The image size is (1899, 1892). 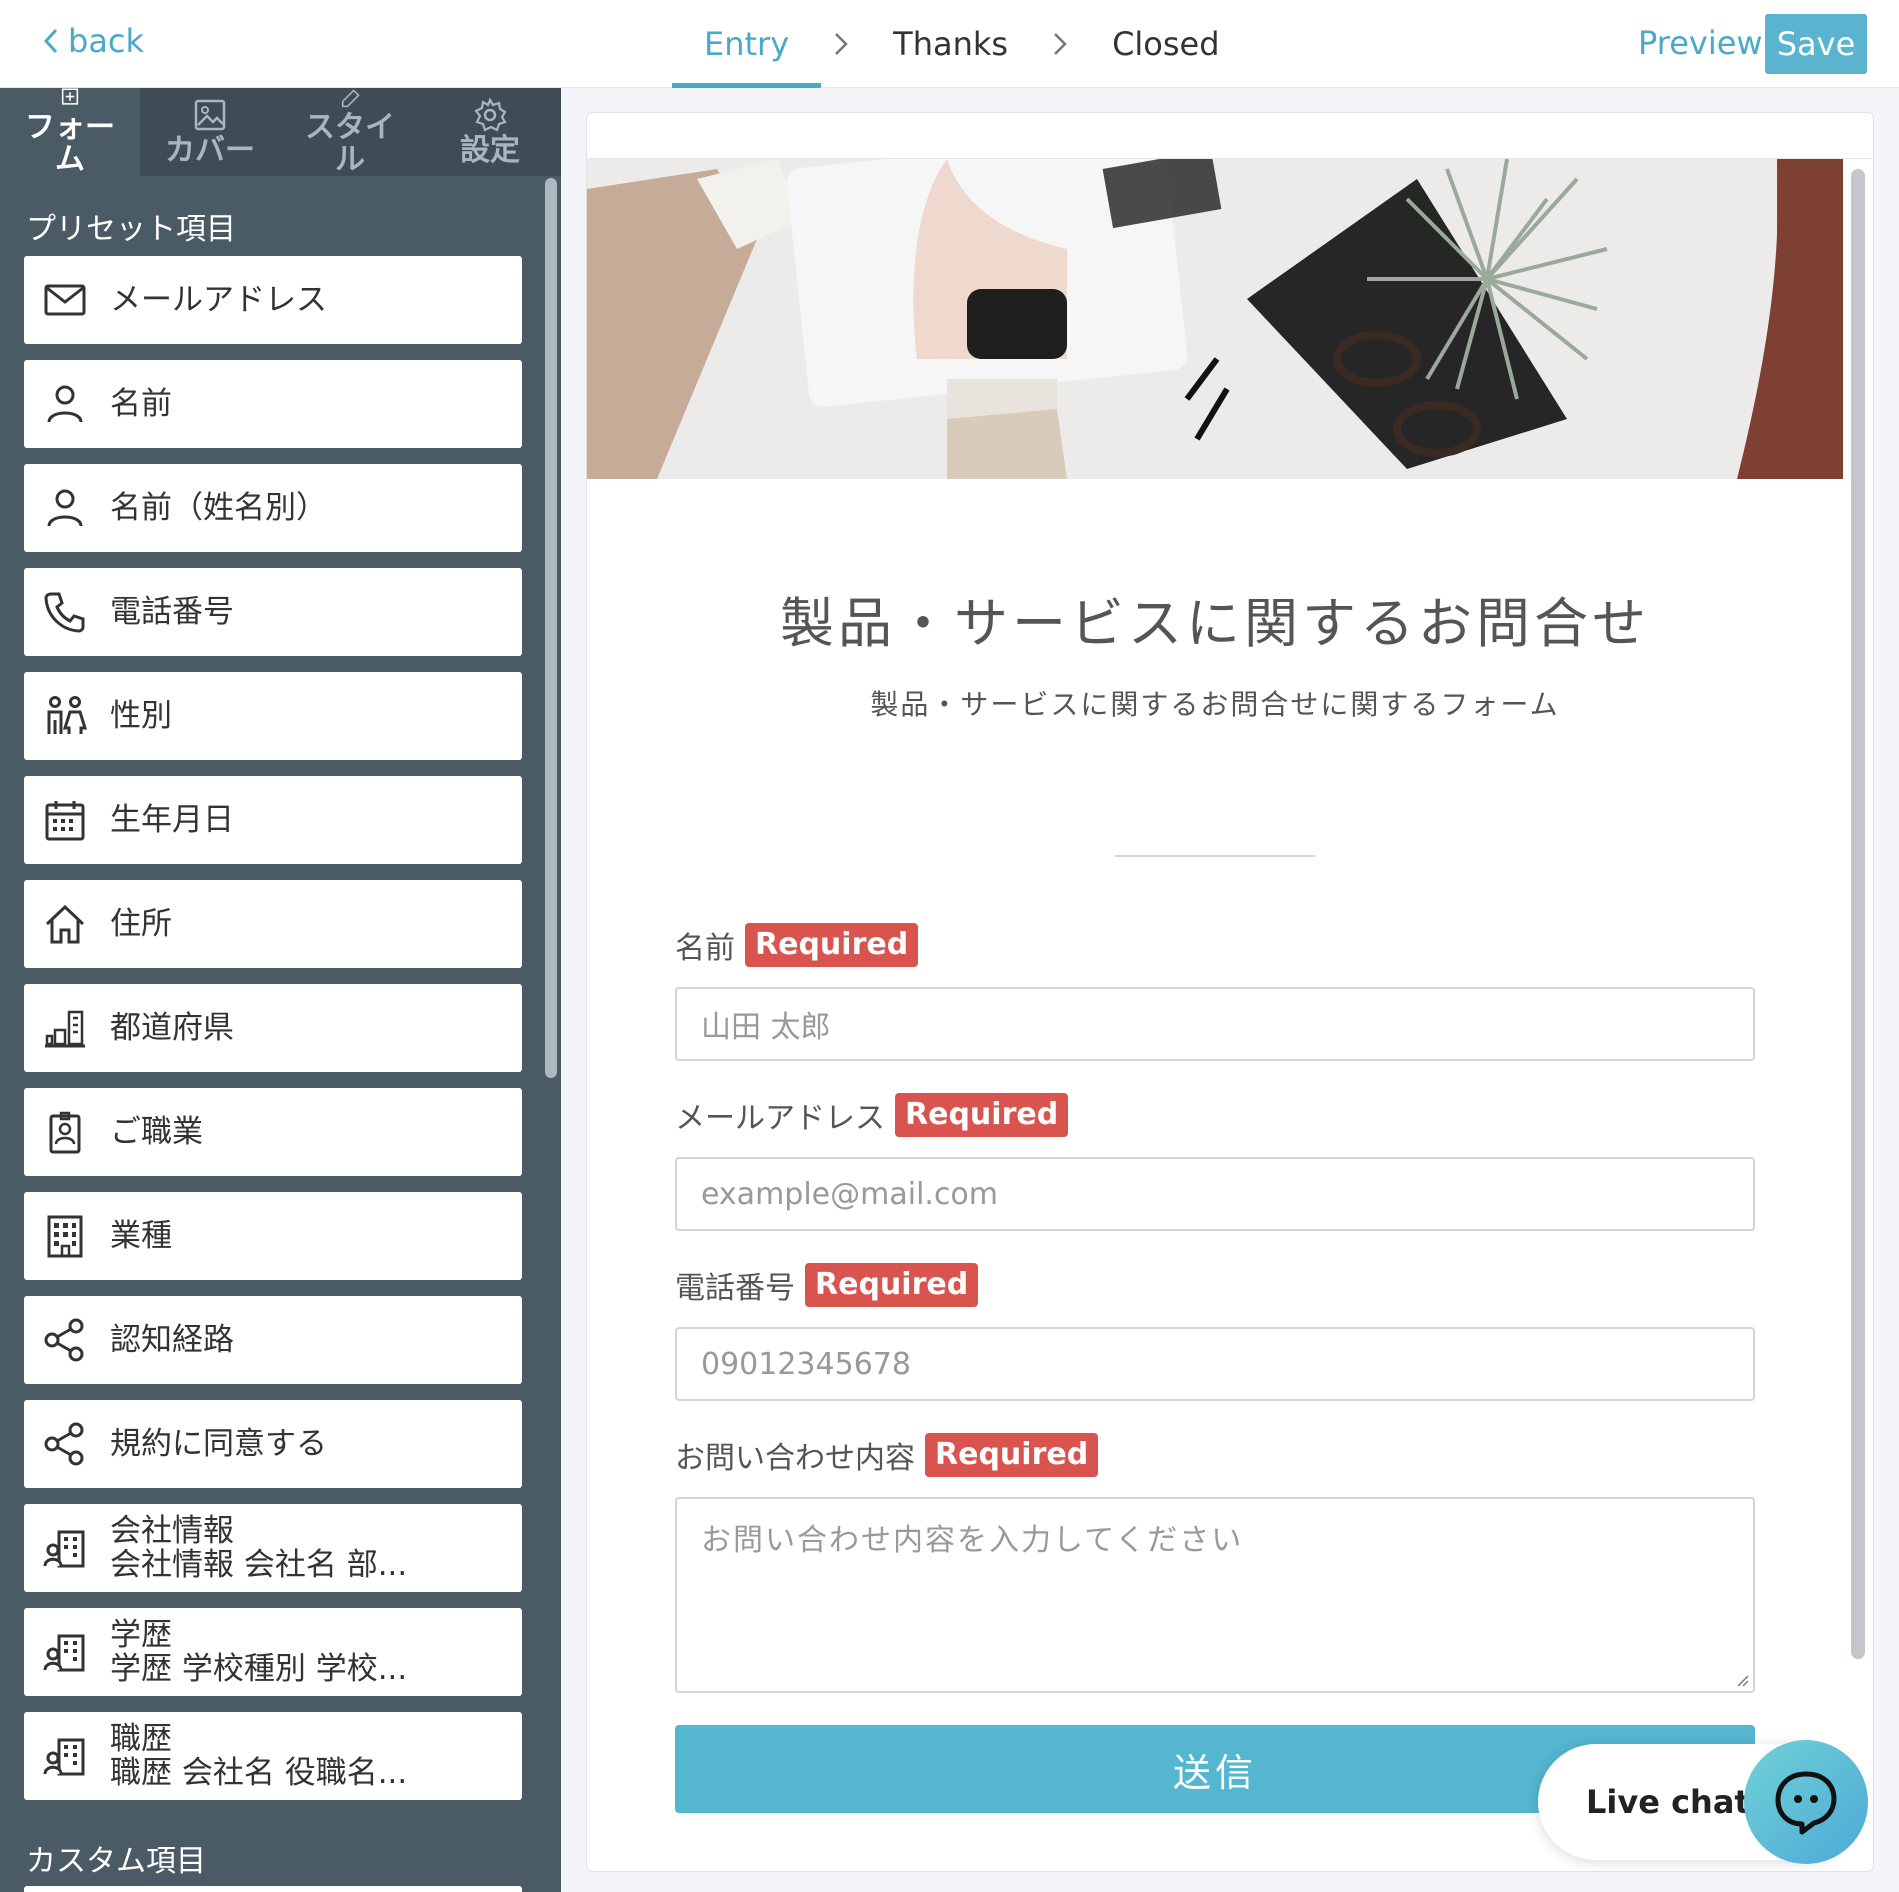 What do you see at coordinates (65, 820) in the screenshot?
I see `calendar-icon` at bounding box center [65, 820].